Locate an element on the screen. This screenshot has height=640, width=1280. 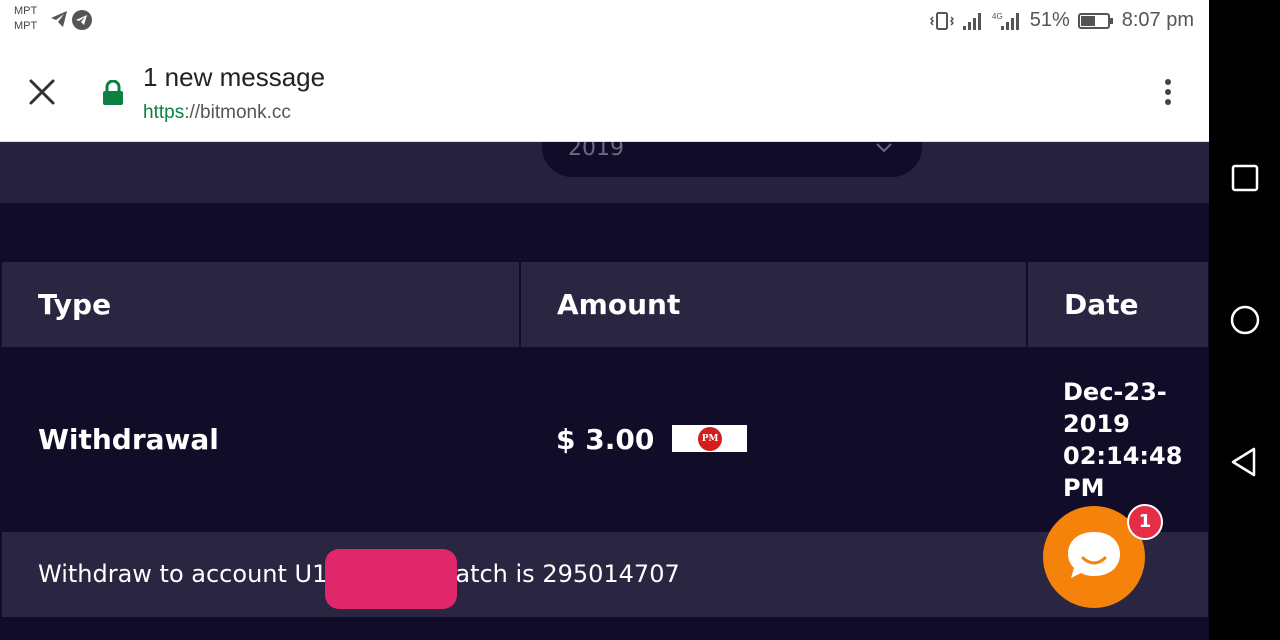
transaction-amount: $ 3.00 is located at coordinates (605, 439).